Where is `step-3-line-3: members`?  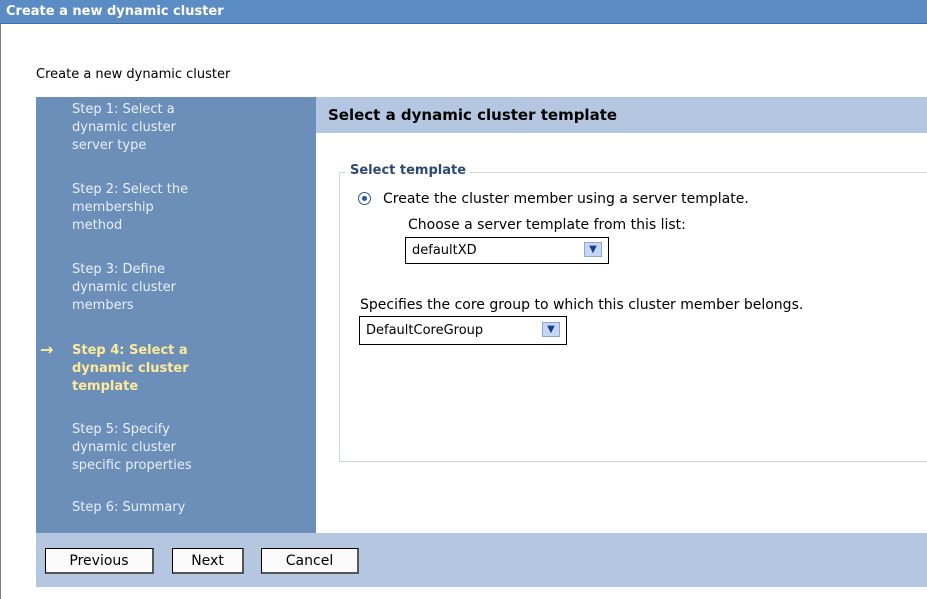
step-3-line-3: members is located at coordinates (103, 305).